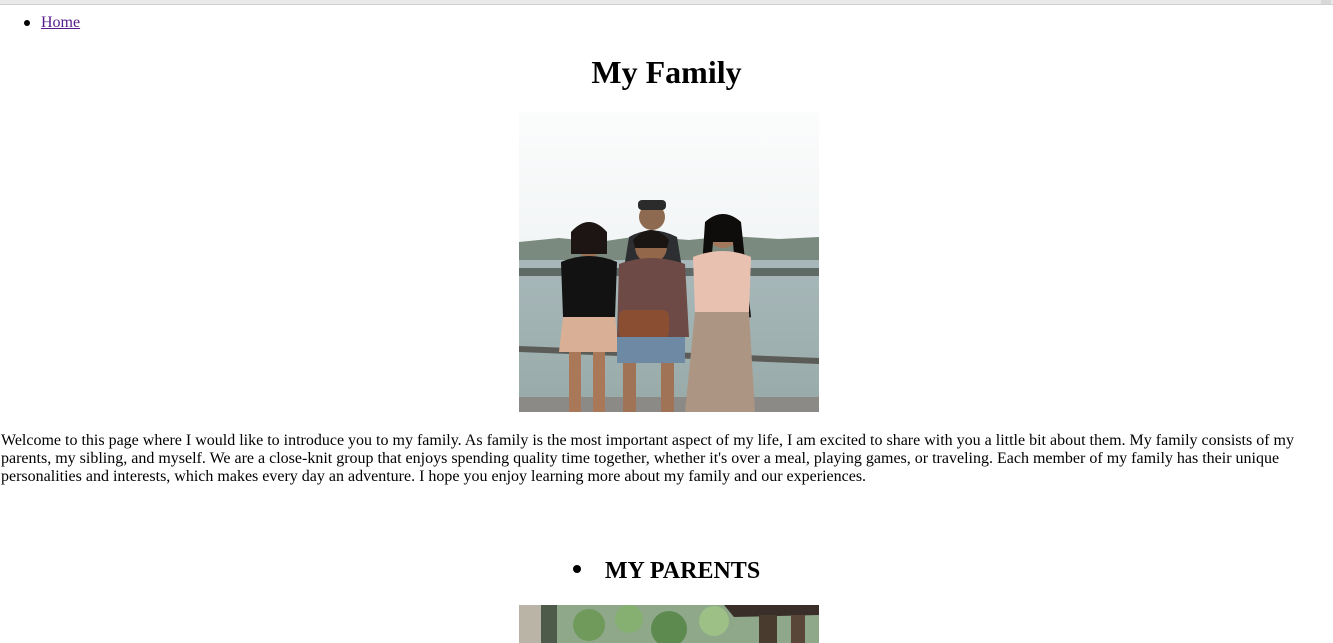  Describe the element at coordinates (1326, 2) in the screenshot. I see `resize-handle-icon` at that location.